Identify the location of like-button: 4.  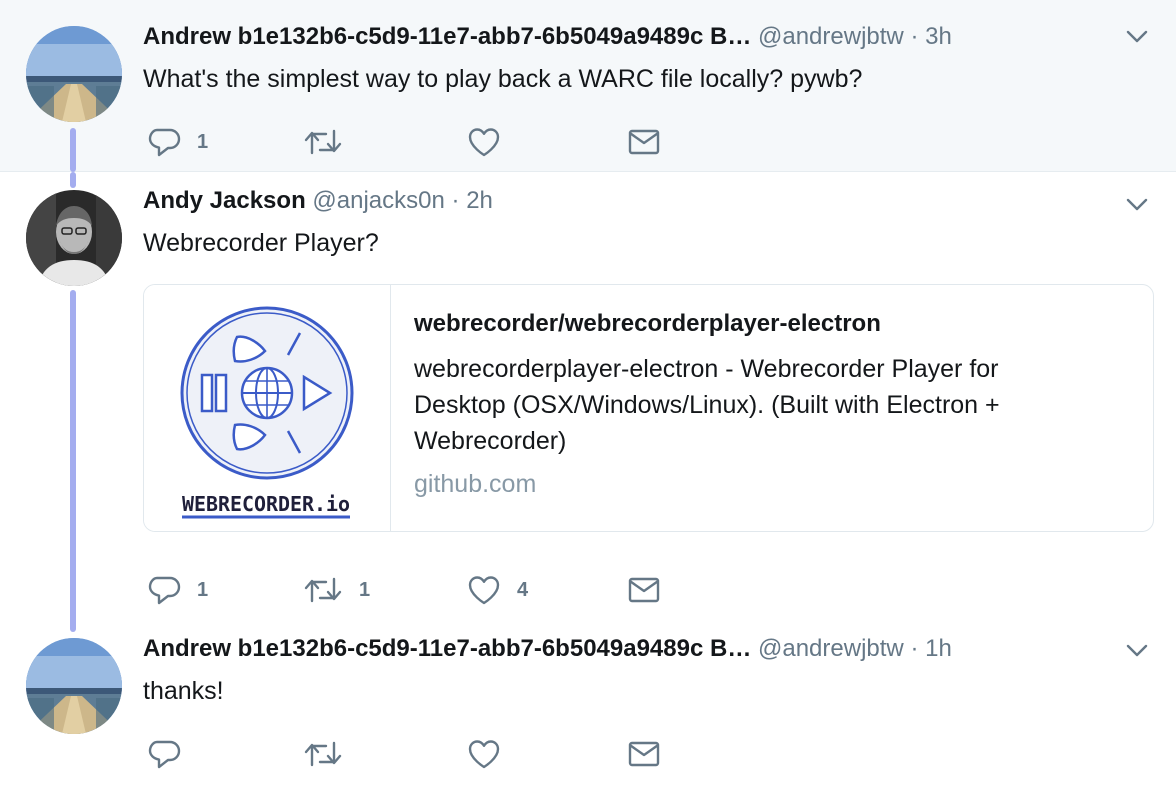
(497, 590).